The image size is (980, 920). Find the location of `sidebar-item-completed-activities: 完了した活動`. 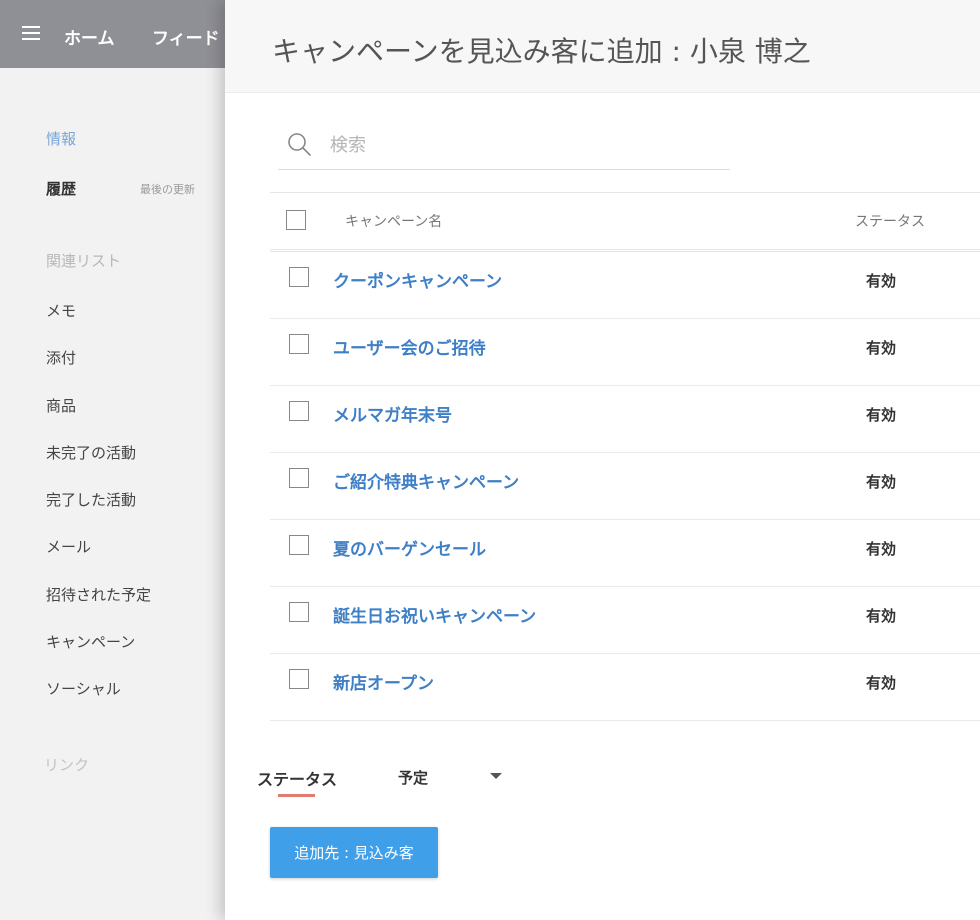

sidebar-item-completed-activities: 完了した活動 is located at coordinates (98, 512).